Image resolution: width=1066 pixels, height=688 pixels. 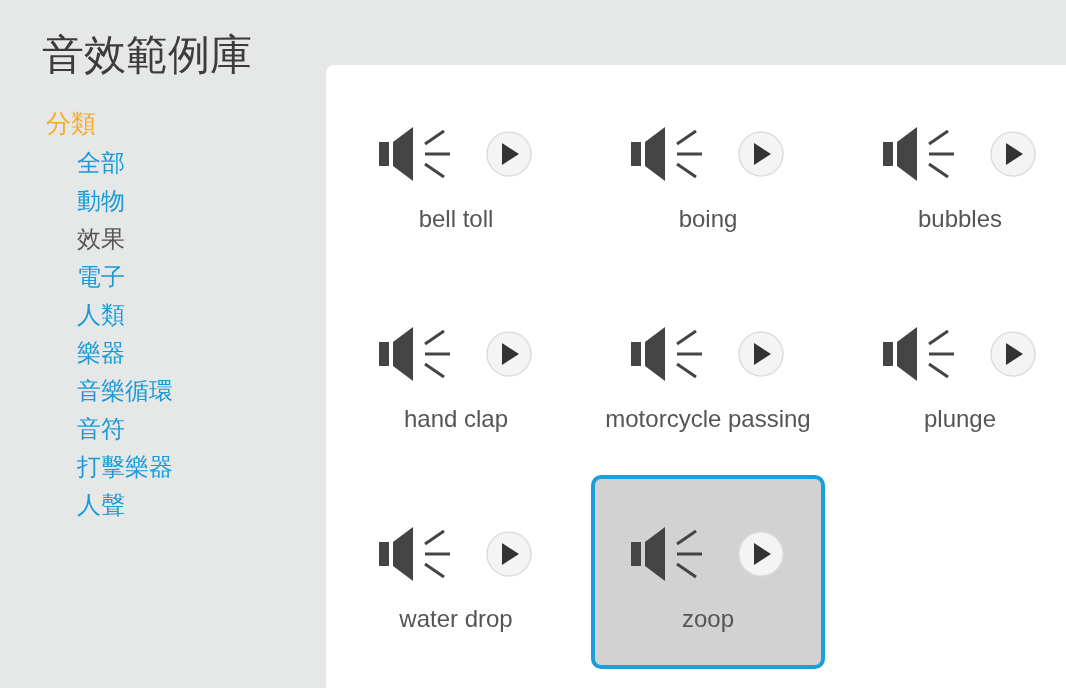 I want to click on sound-name: bell toll, so click(x=456, y=219).